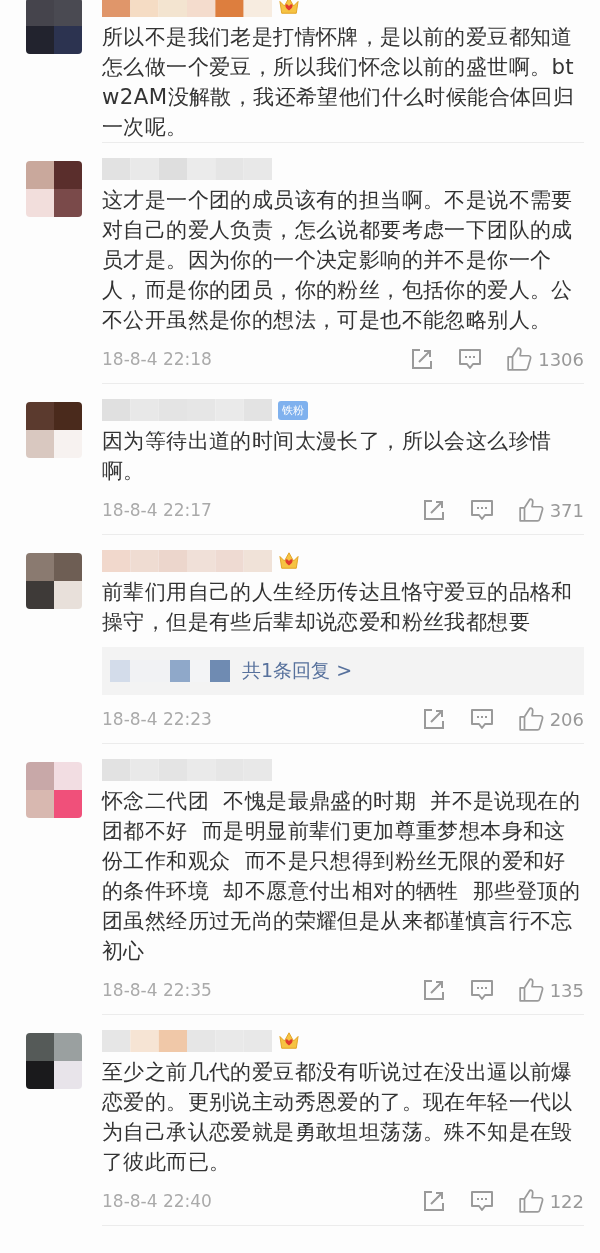 The width and height of the screenshot is (600, 1253). I want to click on comment-text: 这才是一个团的成员该有的担当啊。不是说不需要对自己的爱人负责，怎么说都要考虑一下团队的成员才是。因为你的一个决定影响的并不是你一个人，而是你的团员，你的粉丝，包括你的爱人。公不公开虽然是你的想法，可是也不能忽略别人。, so click(338, 260).